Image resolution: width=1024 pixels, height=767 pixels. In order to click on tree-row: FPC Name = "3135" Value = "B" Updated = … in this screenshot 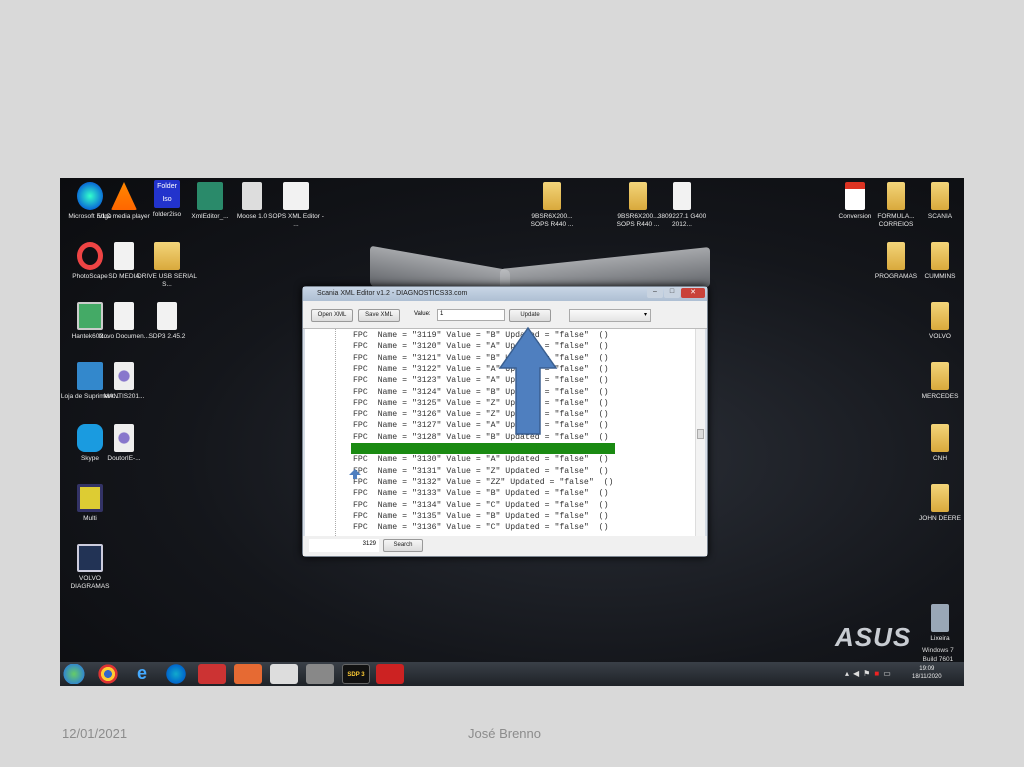, I will do `click(481, 516)`.